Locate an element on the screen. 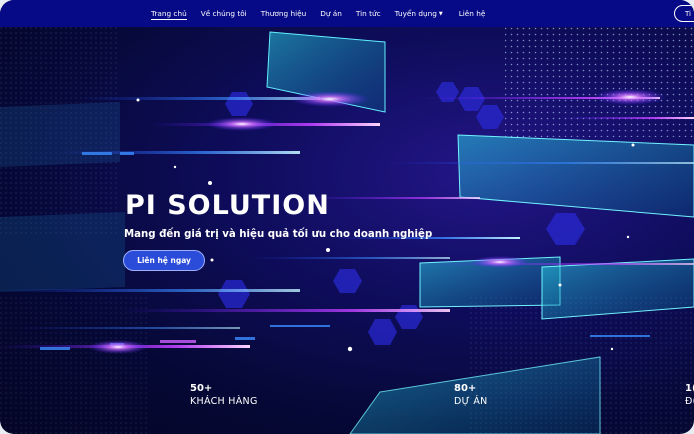 The image size is (694, 434). nav-item-contact: Liên hệ is located at coordinates (472, 13).